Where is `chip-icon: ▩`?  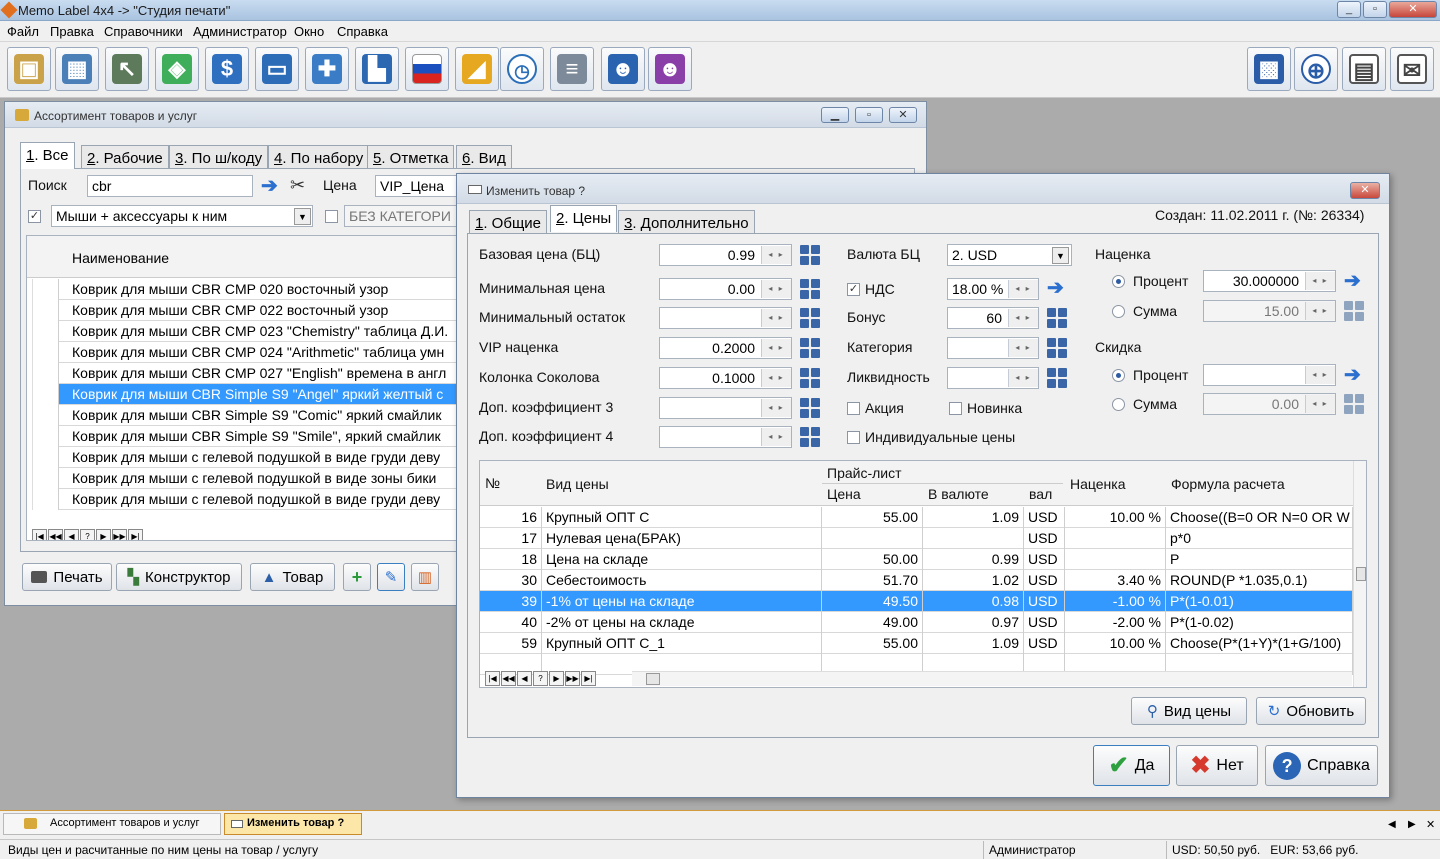 chip-icon: ▩ is located at coordinates (1269, 69).